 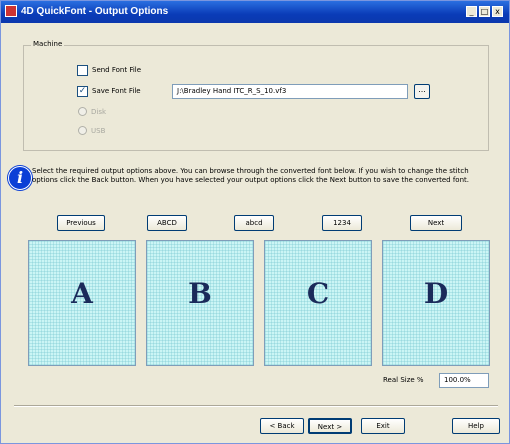 What do you see at coordinates (82, 293) in the screenshot?
I see `preview-glyph: A` at bounding box center [82, 293].